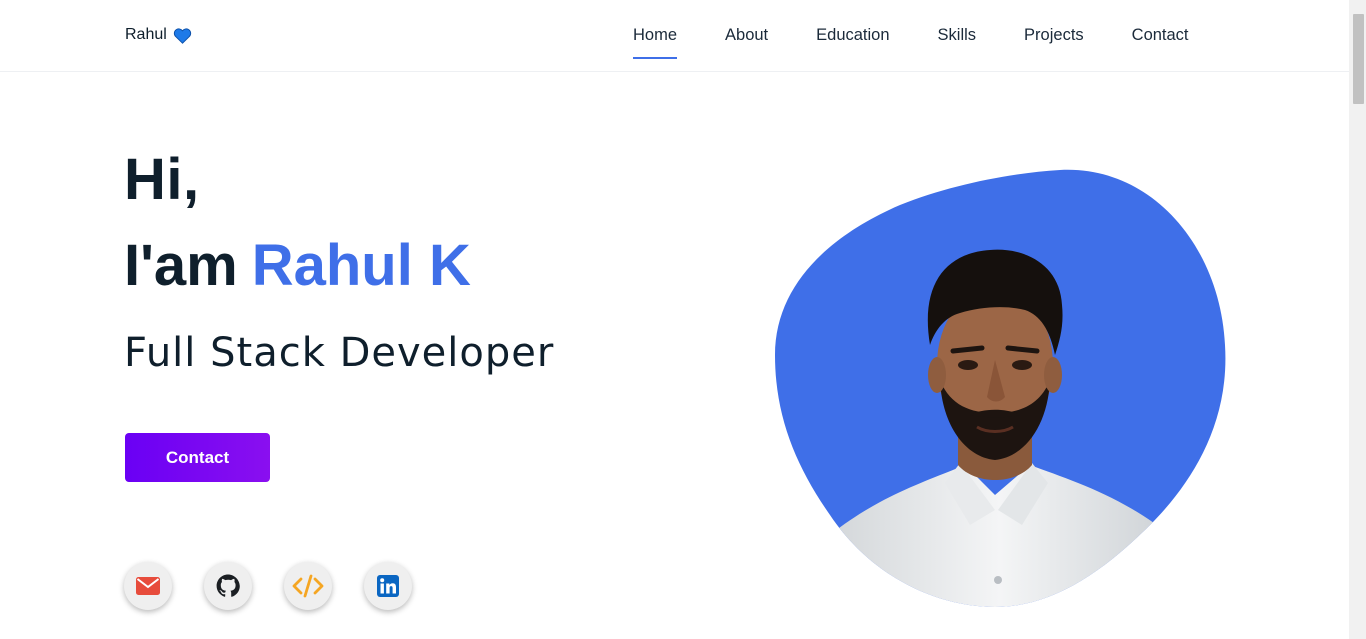 The height and width of the screenshot is (639, 1366). What do you see at coordinates (197, 457) in the screenshot?
I see `contact-button: Contact` at bounding box center [197, 457].